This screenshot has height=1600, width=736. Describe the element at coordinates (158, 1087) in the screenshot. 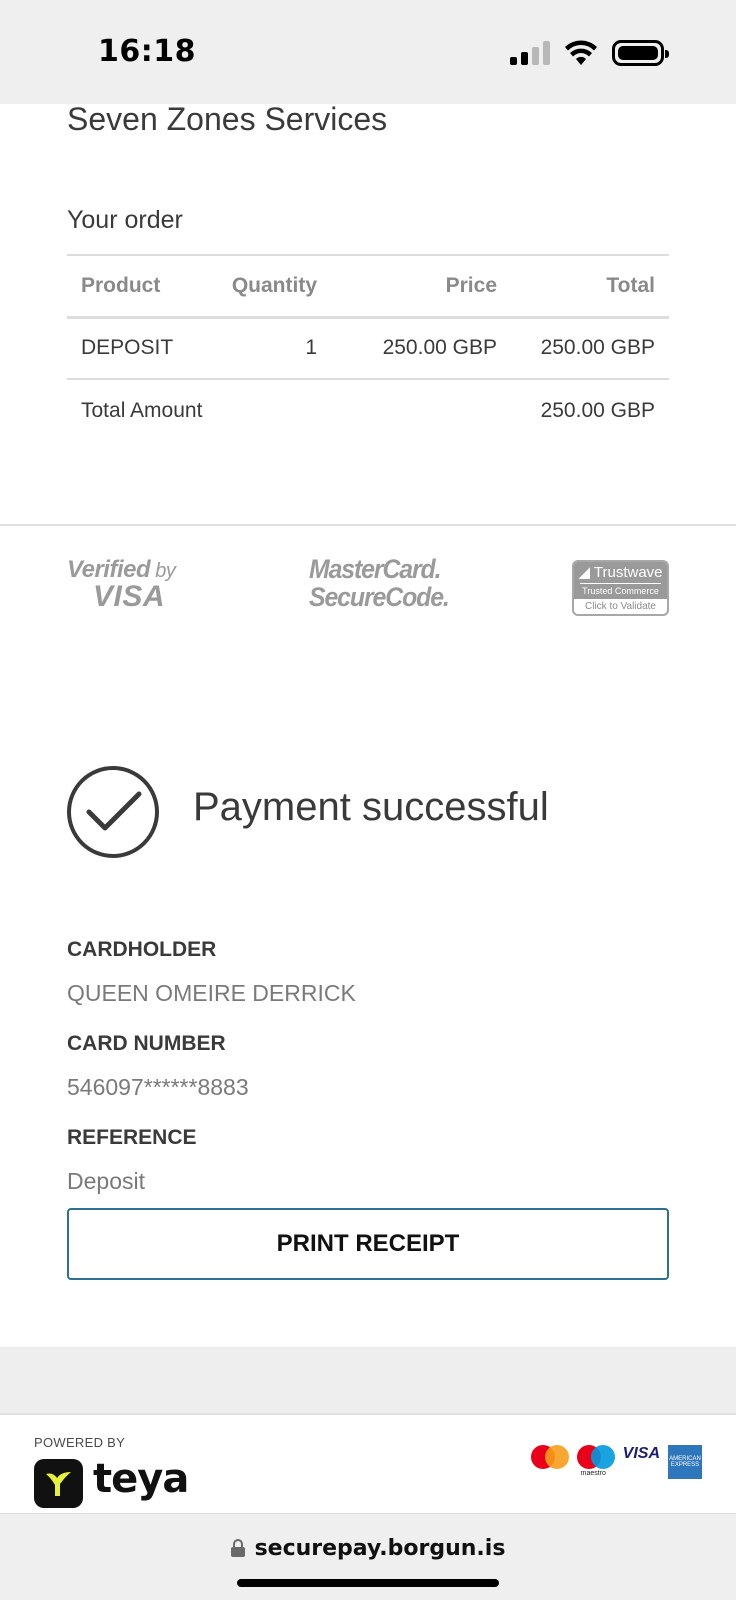

I see `card-number-value: 546097******8883` at that location.